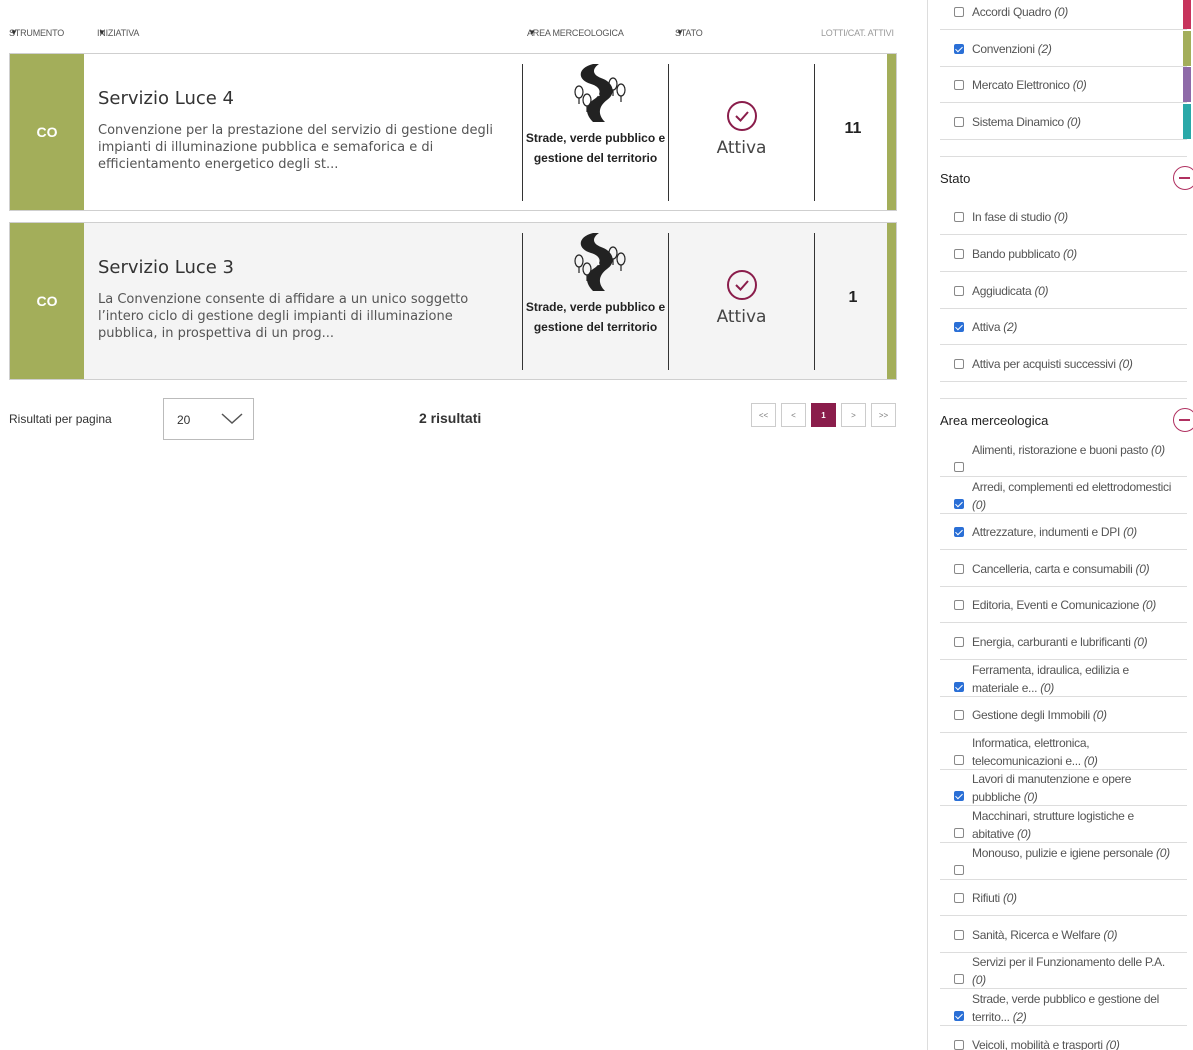  I want to click on filter-area-item: Gestione degli Immobili (0), so click(1063, 715).